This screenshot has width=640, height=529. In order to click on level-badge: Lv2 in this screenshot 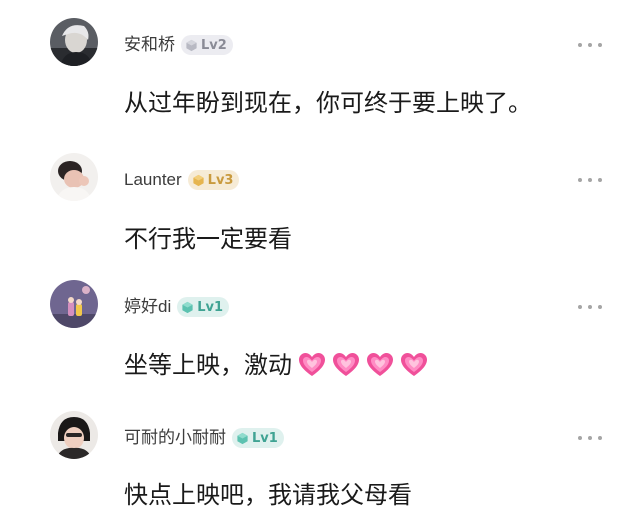, I will do `click(207, 45)`.